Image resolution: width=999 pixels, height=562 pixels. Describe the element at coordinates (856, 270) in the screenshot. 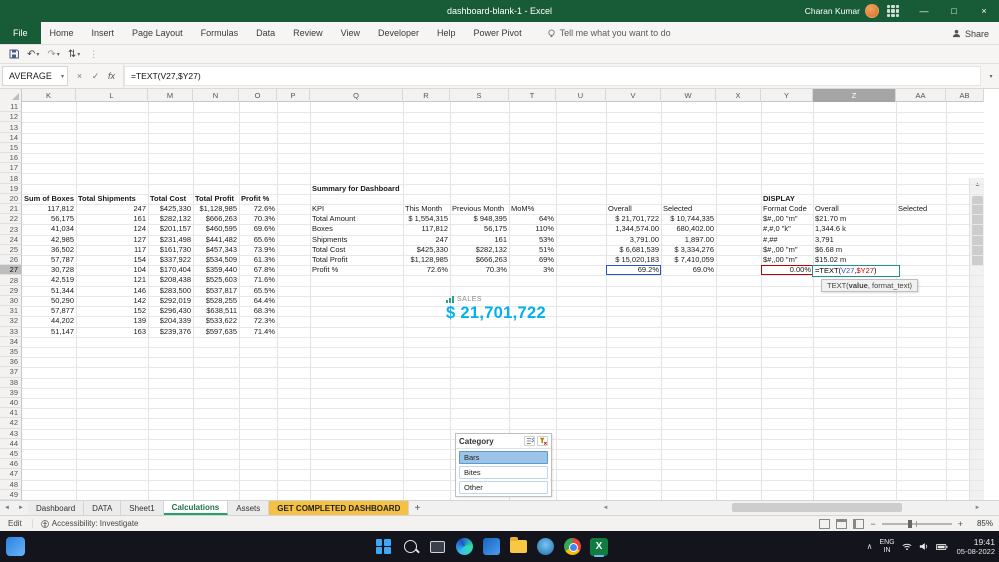

I see `editing-cell-z27: =TEXT(V27, $Y27)` at that location.